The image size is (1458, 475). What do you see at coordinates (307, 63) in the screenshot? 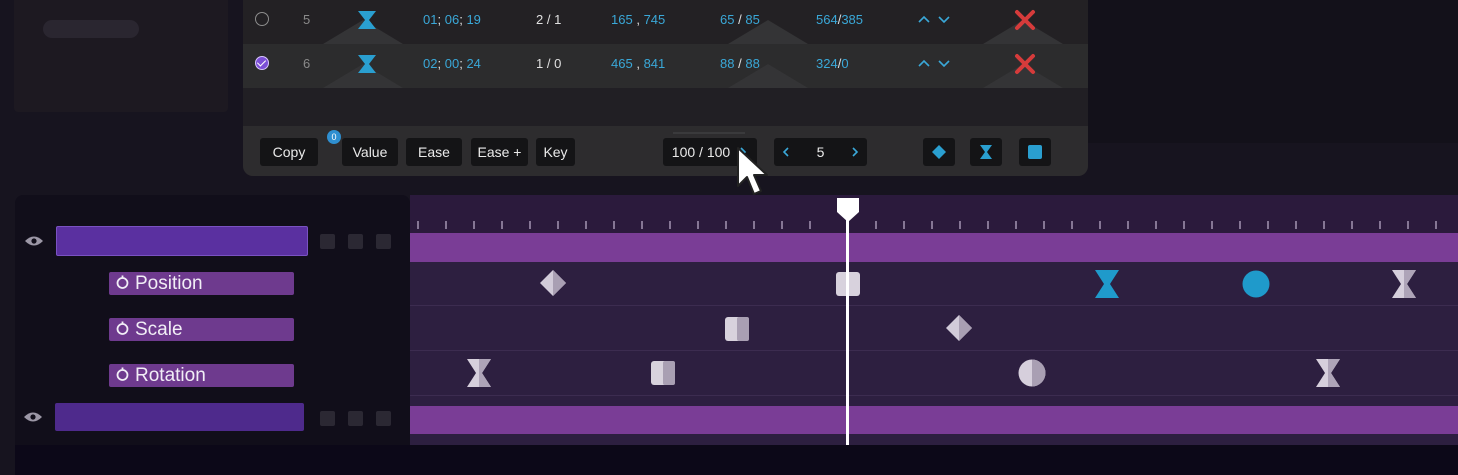
I see `row-index: 6` at bounding box center [307, 63].